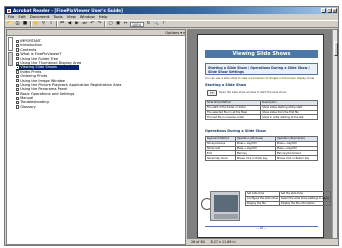  What do you see at coordinates (85, 24) in the screenshot?
I see `last-page-icon: ⏭` at bounding box center [85, 24].